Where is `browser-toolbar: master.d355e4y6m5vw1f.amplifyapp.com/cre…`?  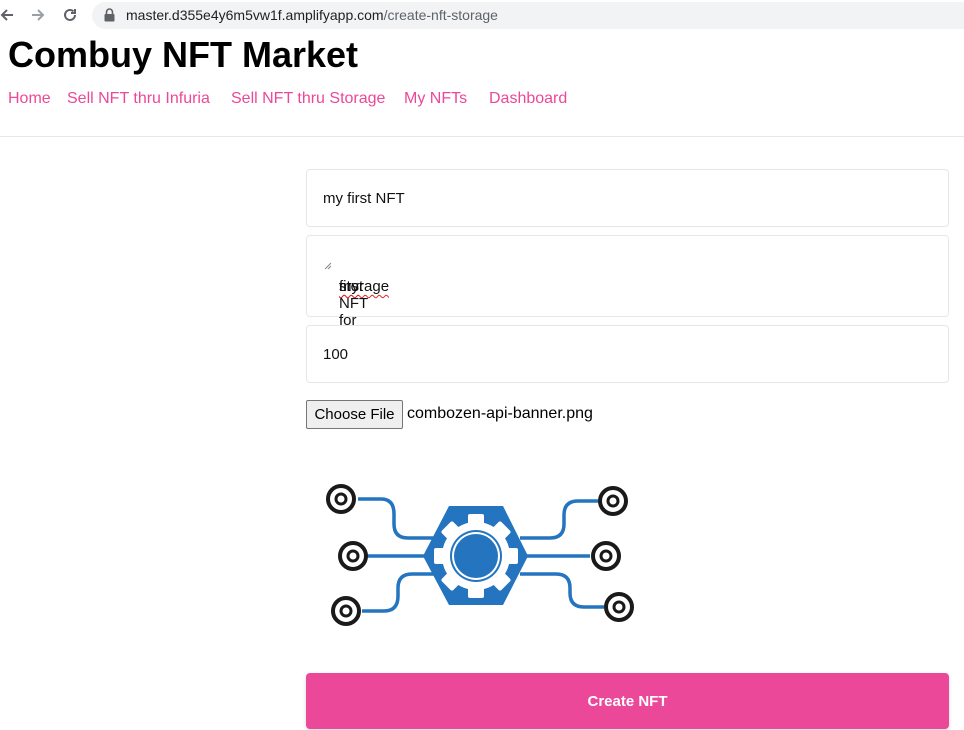
browser-toolbar: master.d355e4y6m5vw1f.amplifyapp.com/cre… is located at coordinates (482, 16).